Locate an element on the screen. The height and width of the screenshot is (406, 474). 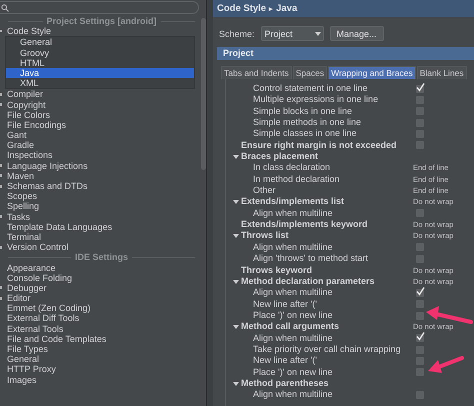
sidebar-item: File Types is located at coordinates (99, 349).